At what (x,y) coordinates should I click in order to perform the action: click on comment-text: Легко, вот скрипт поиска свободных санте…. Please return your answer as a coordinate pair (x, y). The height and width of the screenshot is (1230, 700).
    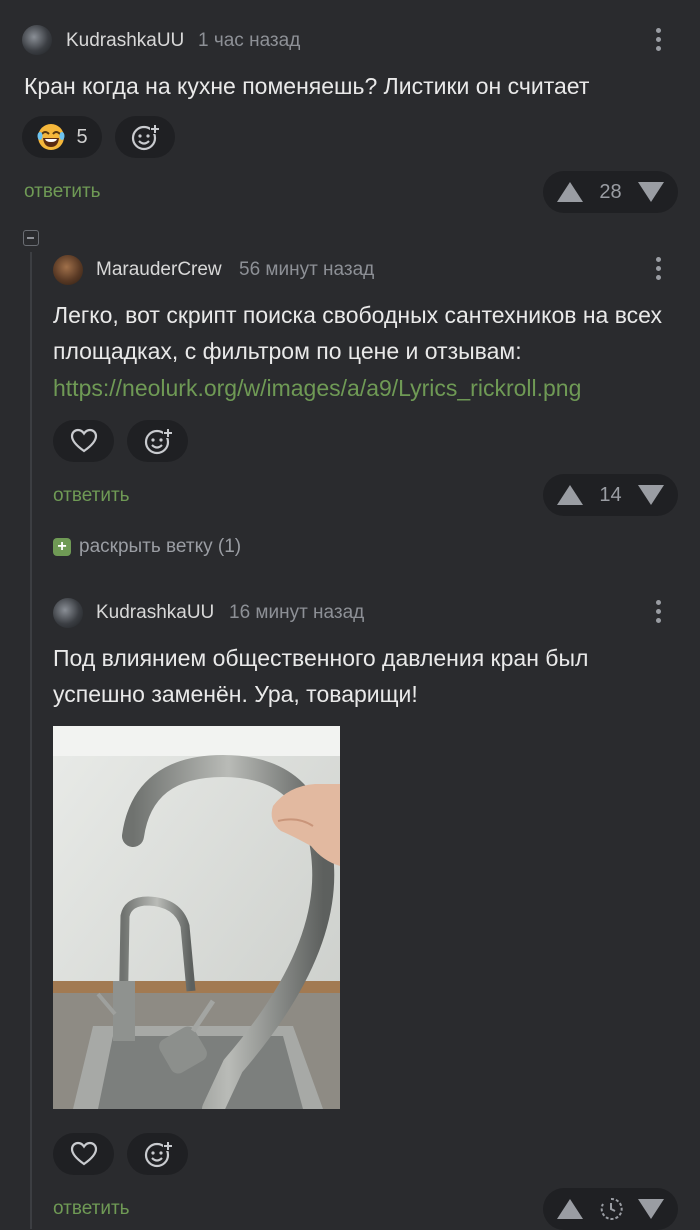
    Looking at the image, I should click on (357, 333).